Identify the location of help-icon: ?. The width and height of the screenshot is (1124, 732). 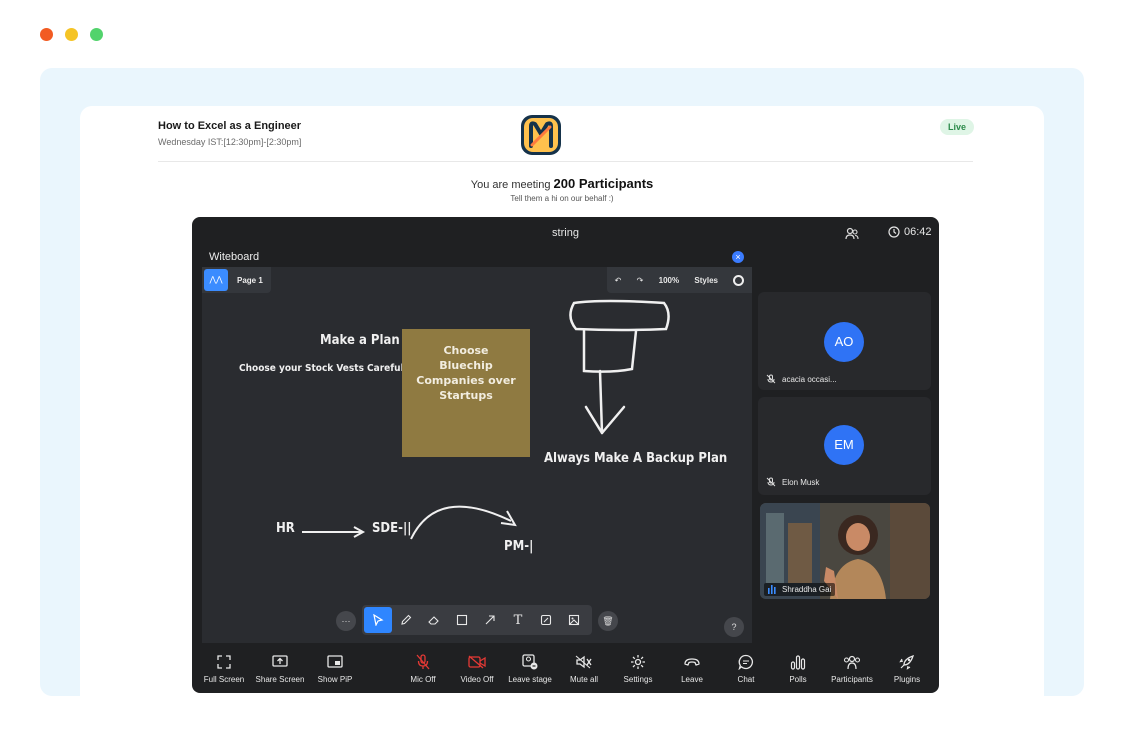
(734, 627).